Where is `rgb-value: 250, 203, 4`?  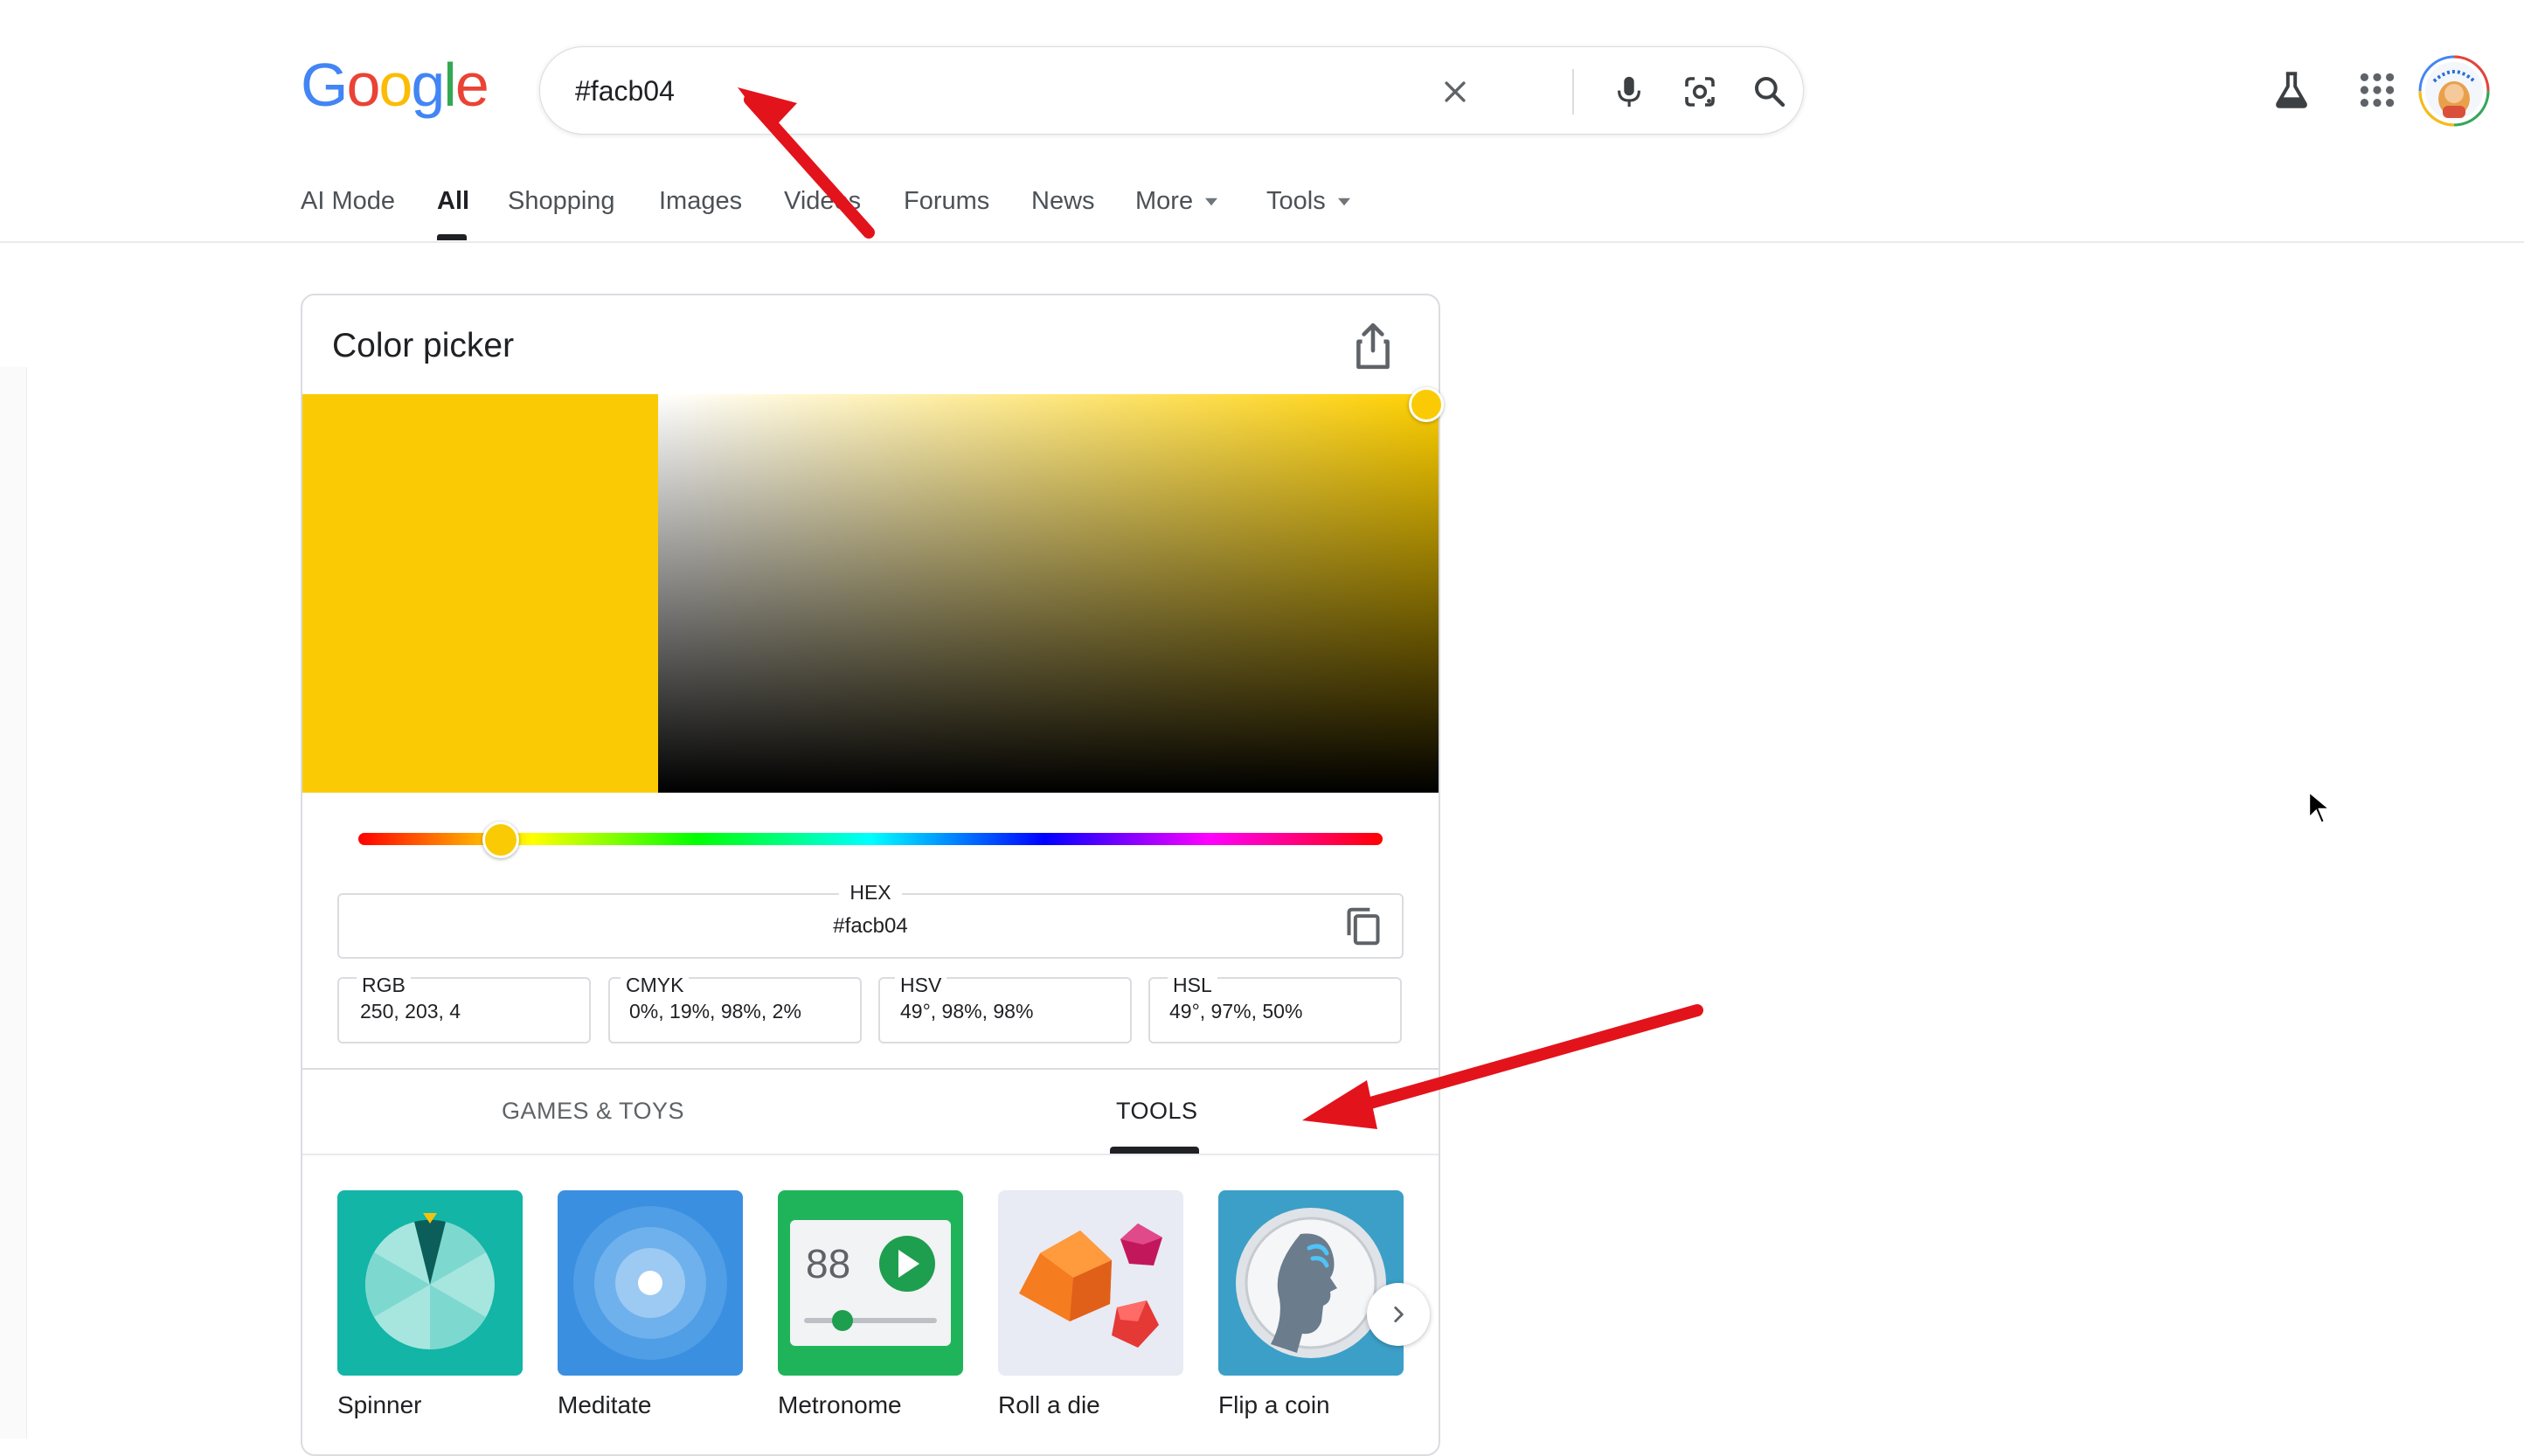 rgb-value: 250, 203, 4 is located at coordinates (410, 1011).